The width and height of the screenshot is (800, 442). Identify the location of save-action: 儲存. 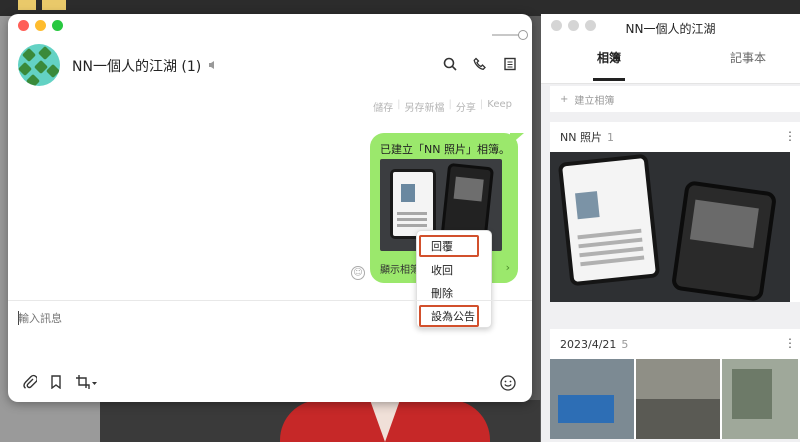
(383, 106).